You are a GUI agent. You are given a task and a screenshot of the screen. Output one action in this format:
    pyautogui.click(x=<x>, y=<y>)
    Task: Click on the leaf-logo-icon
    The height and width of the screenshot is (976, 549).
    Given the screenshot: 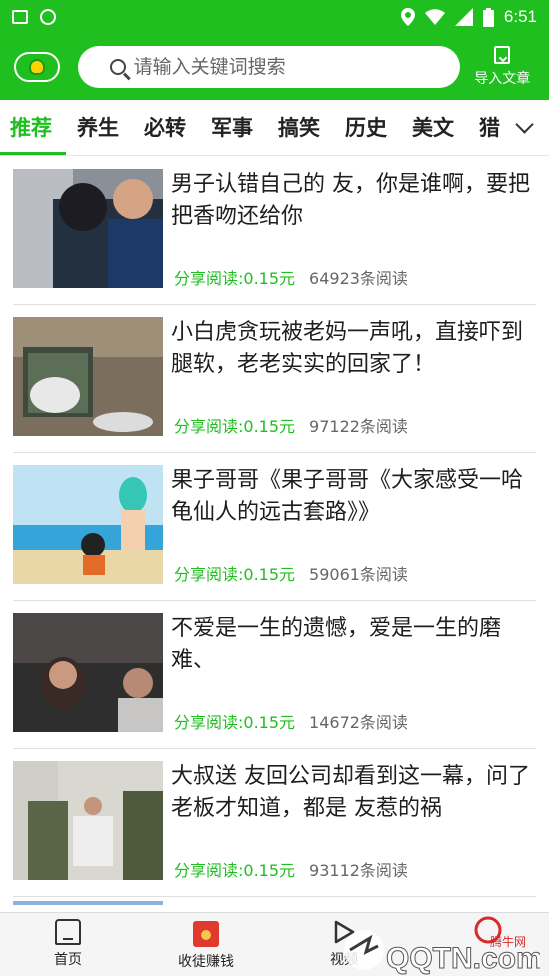 What is the action you would take?
    pyautogui.click(x=36, y=67)
    